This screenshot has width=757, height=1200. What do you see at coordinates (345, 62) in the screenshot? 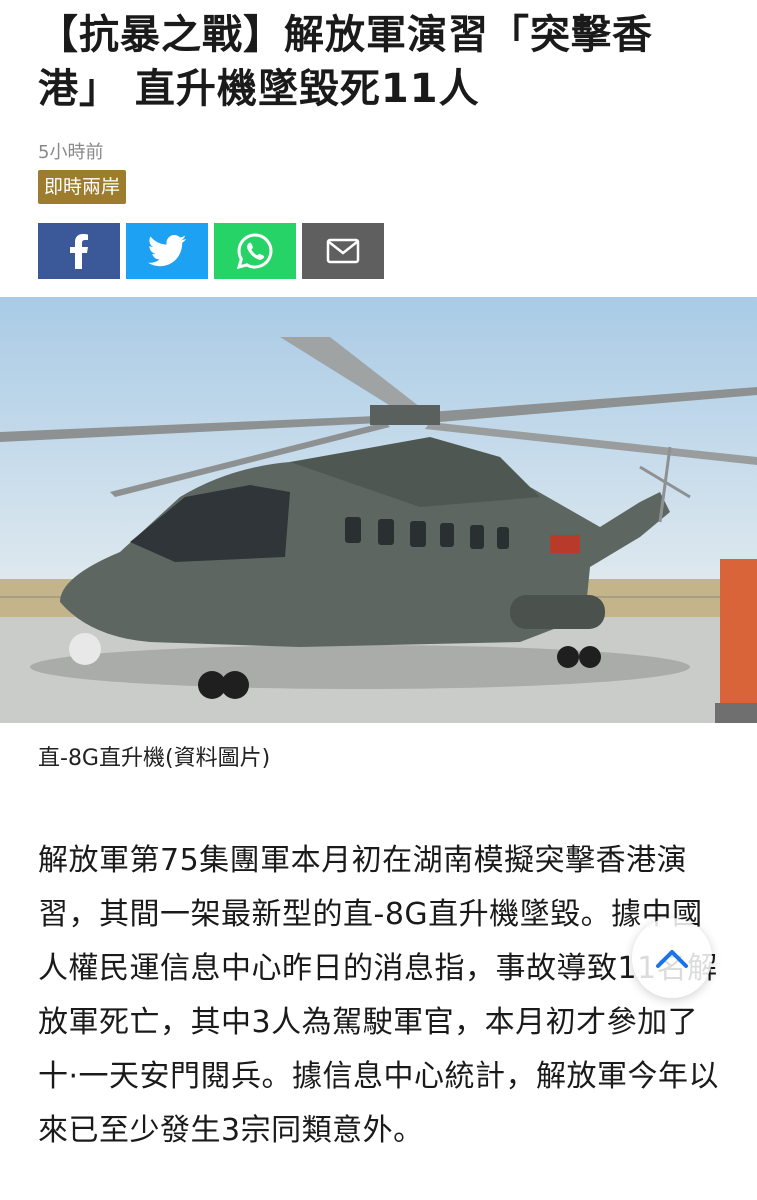
I see `article-headline: 【抗暴之戰】解放軍演習「突擊香港」 直升機墜毀死11人` at bounding box center [345, 62].